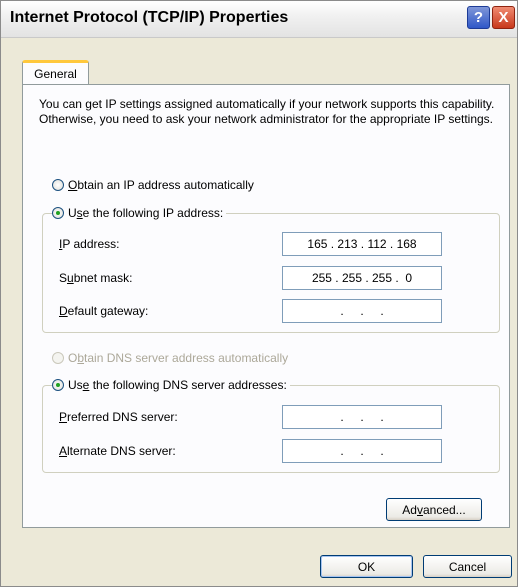  I want to click on ok-button-label: OK, so click(366, 566).